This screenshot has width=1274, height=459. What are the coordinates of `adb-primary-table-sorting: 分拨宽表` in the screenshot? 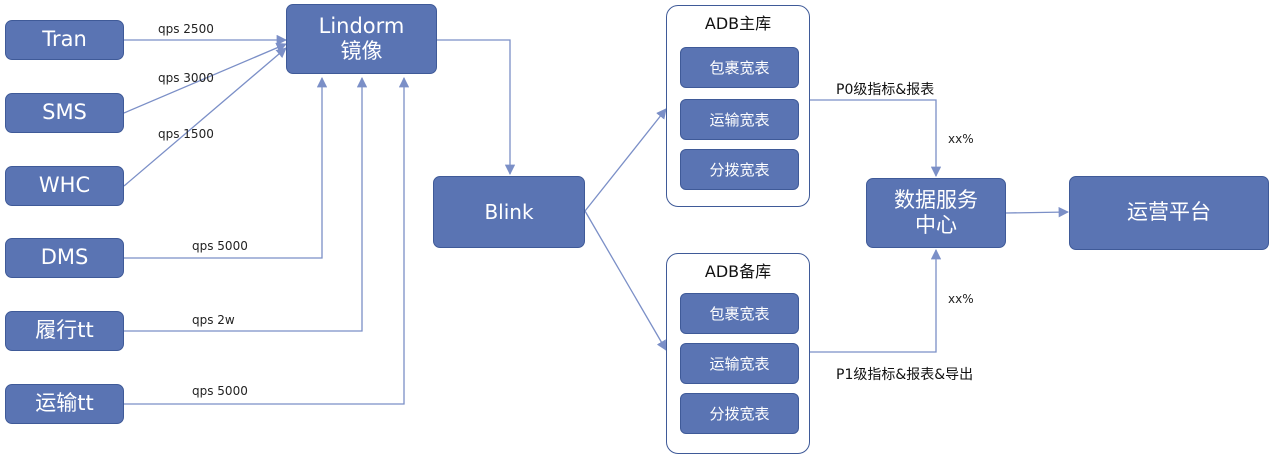 It's located at (739, 169).